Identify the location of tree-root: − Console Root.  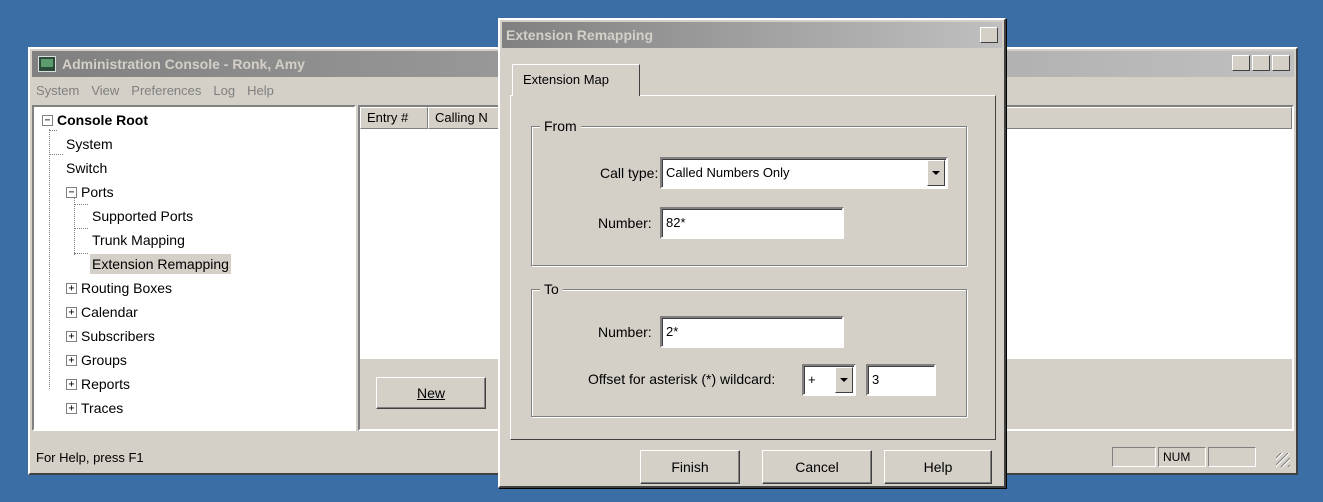
(95, 120).